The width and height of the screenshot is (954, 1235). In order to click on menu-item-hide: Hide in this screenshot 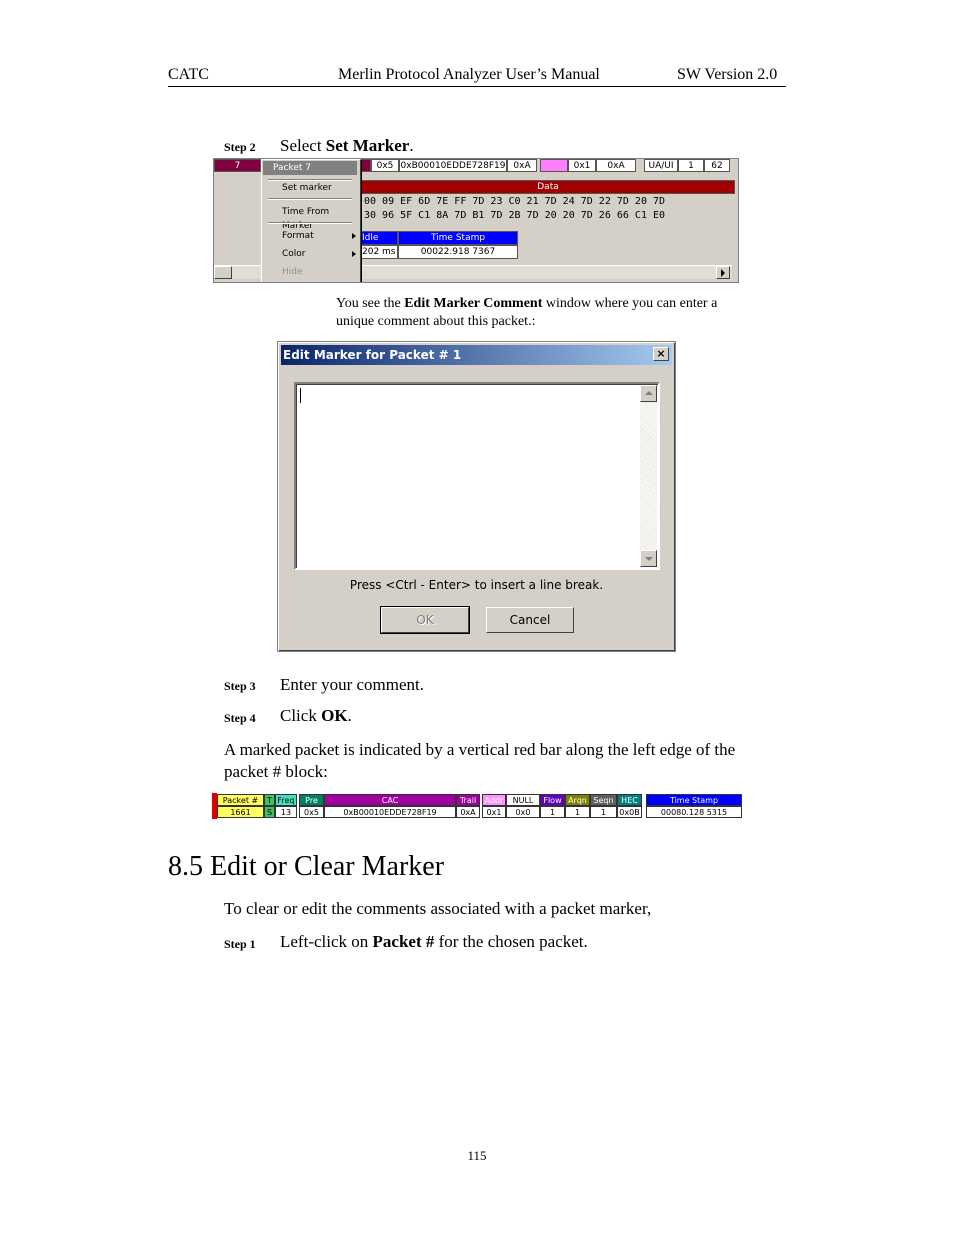, I will do `click(310, 272)`.